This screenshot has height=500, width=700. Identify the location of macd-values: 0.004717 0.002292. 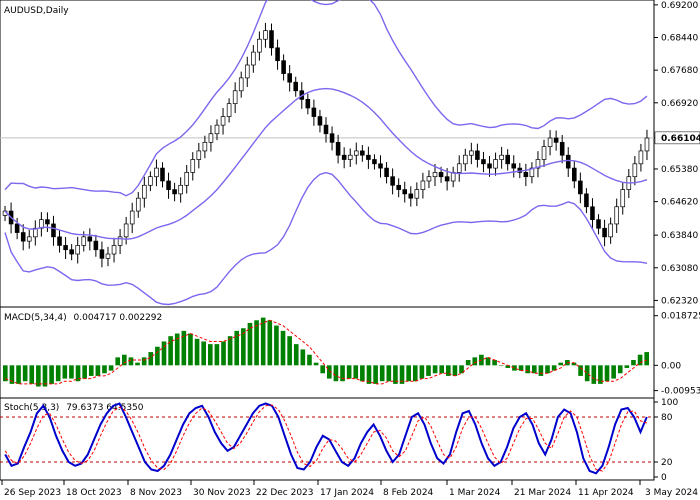
(118, 318).